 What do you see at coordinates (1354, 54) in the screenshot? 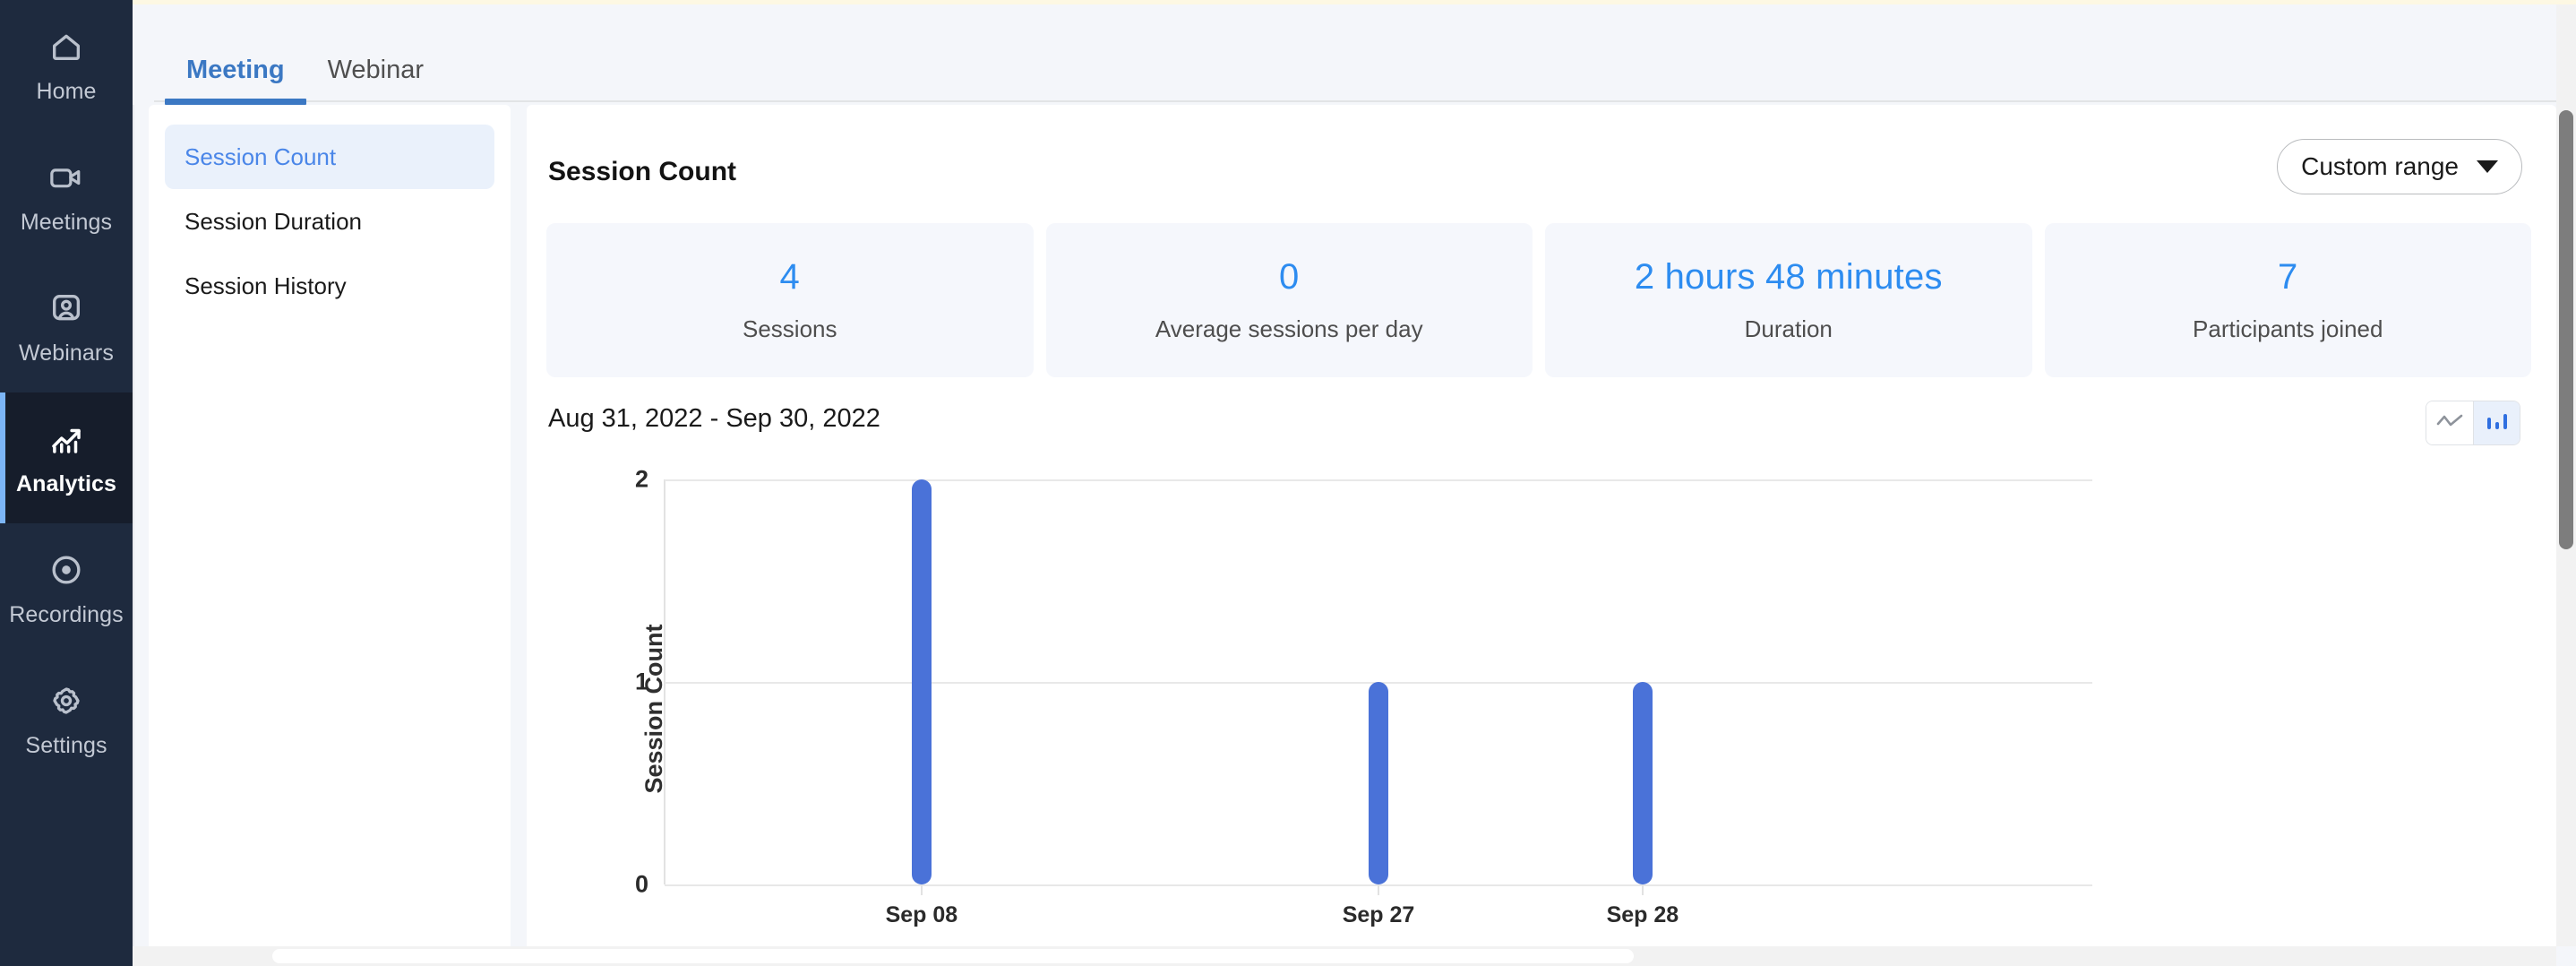
I see `content-header: Meeting Webinar` at bounding box center [1354, 54].